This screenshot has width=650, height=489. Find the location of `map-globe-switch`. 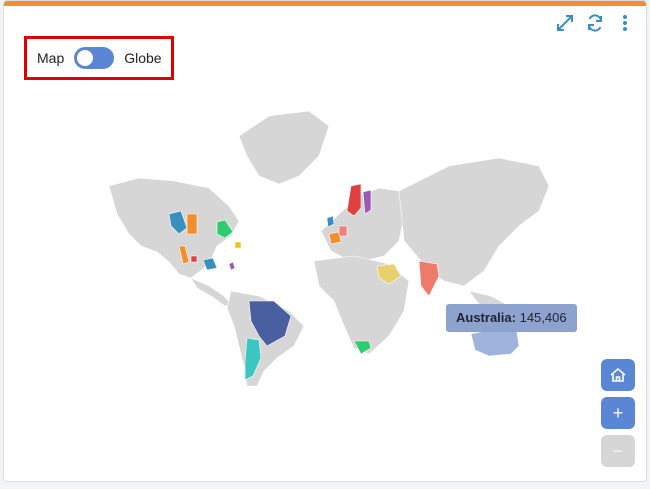

map-globe-switch is located at coordinates (94, 58).